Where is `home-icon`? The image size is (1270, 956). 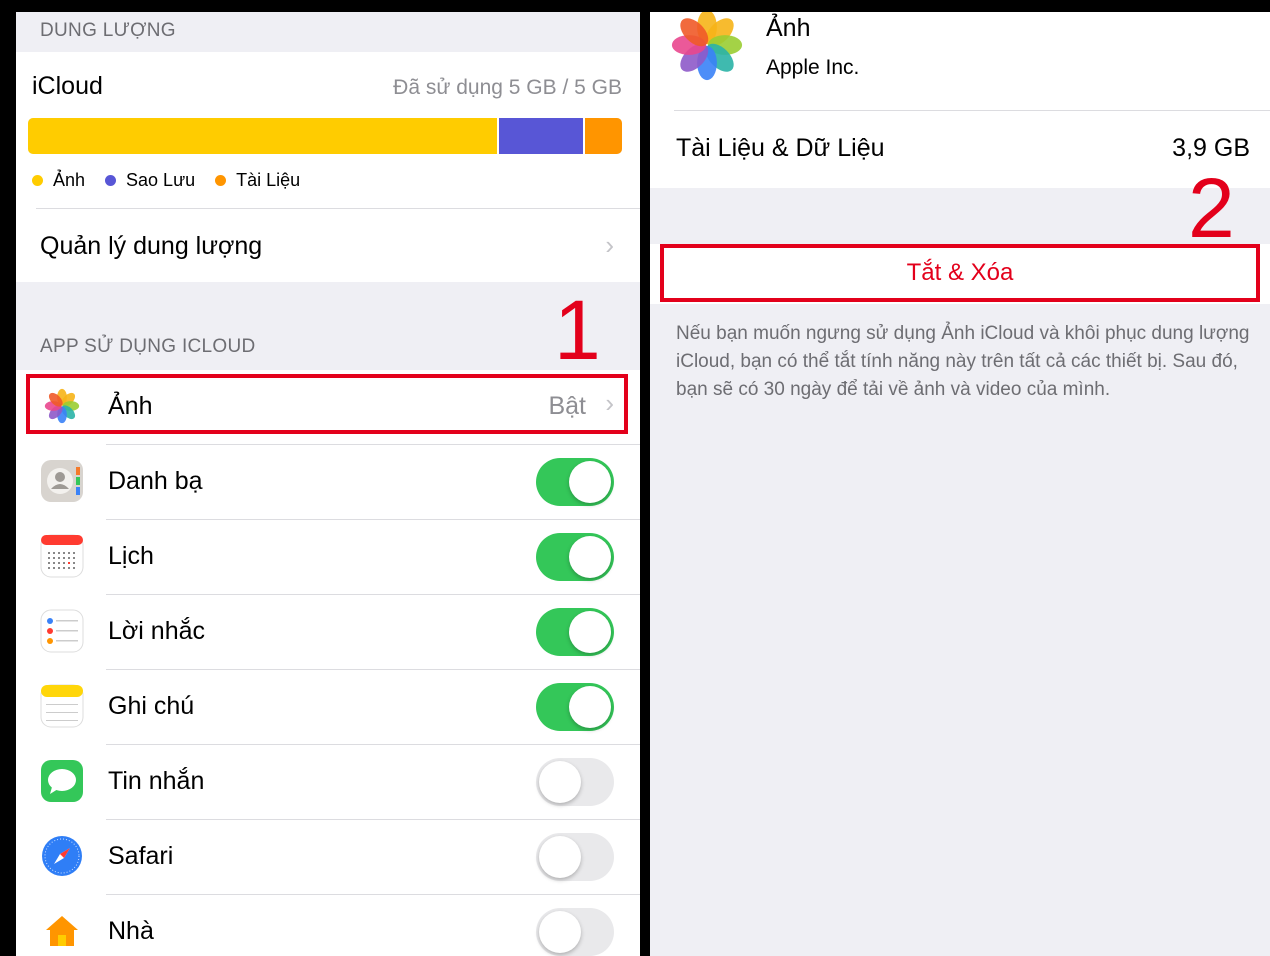 home-icon is located at coordinates (62, 931).